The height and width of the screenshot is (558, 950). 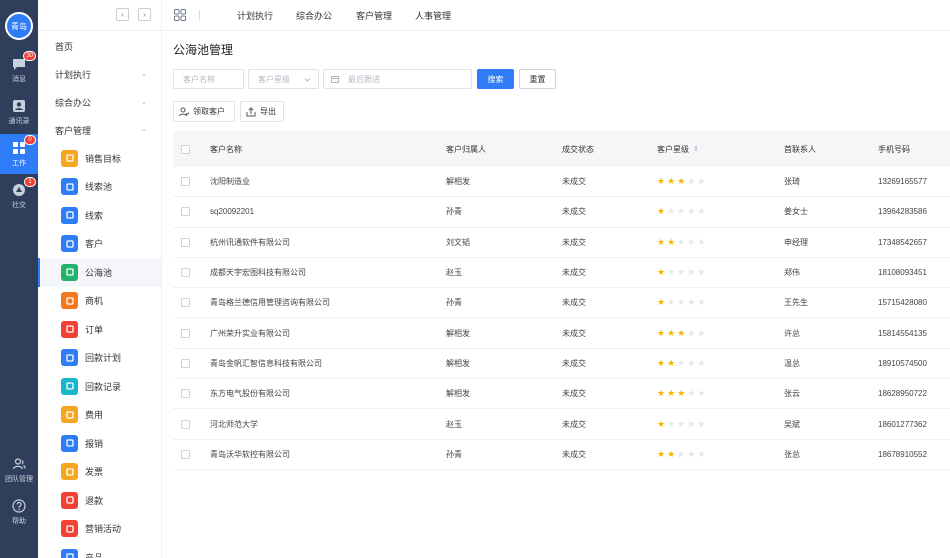 I want to click on rail-item-label: 帮助, so click(x=19, y=521).